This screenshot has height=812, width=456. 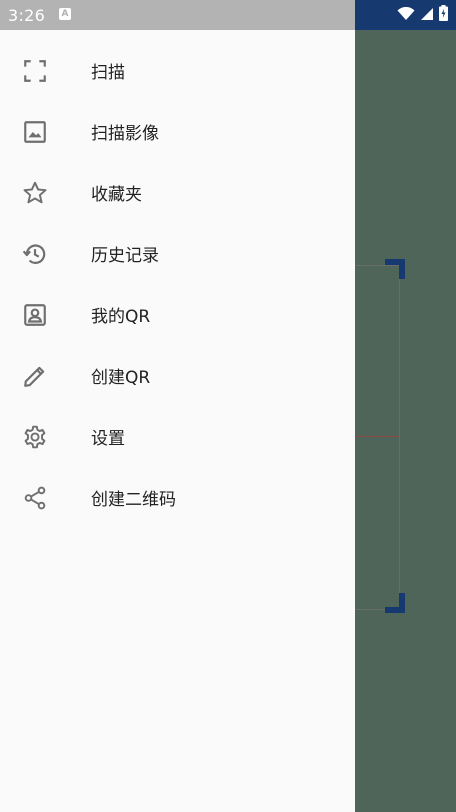 I want to click on status-bar-left, so click(x=177, y=15).